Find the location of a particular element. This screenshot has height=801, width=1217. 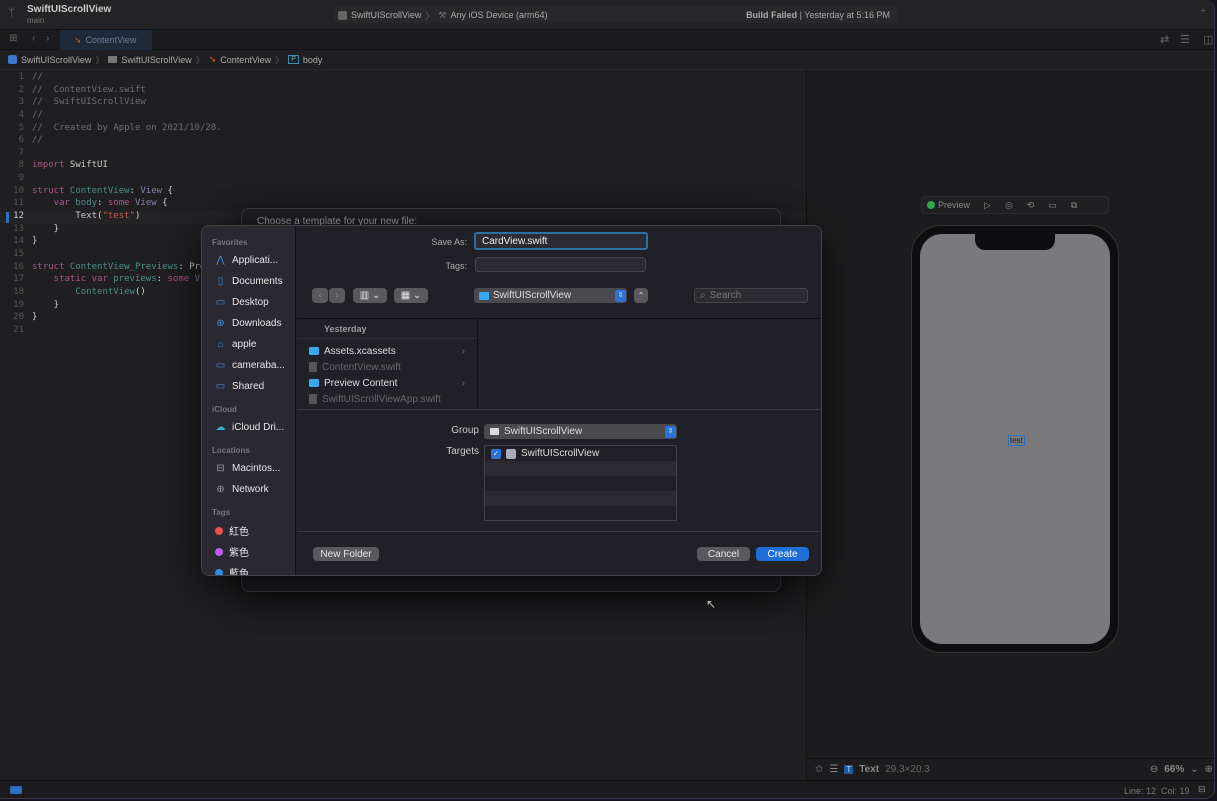

sidebar-tag-blue: 藍色 is located at coordinates (248, 568).